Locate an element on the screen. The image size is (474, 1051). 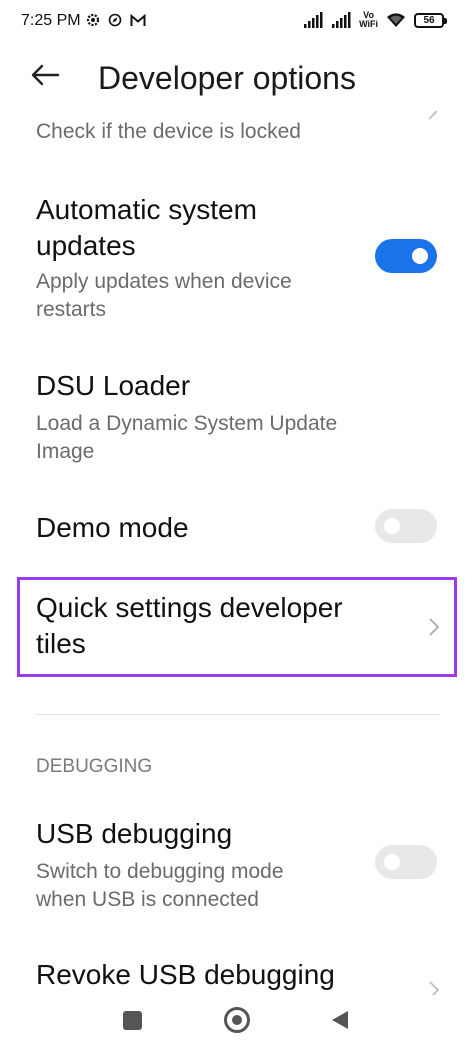
usb-debugging-sub-line1: Switch to debugging mode is located at coordinates (160, 871).